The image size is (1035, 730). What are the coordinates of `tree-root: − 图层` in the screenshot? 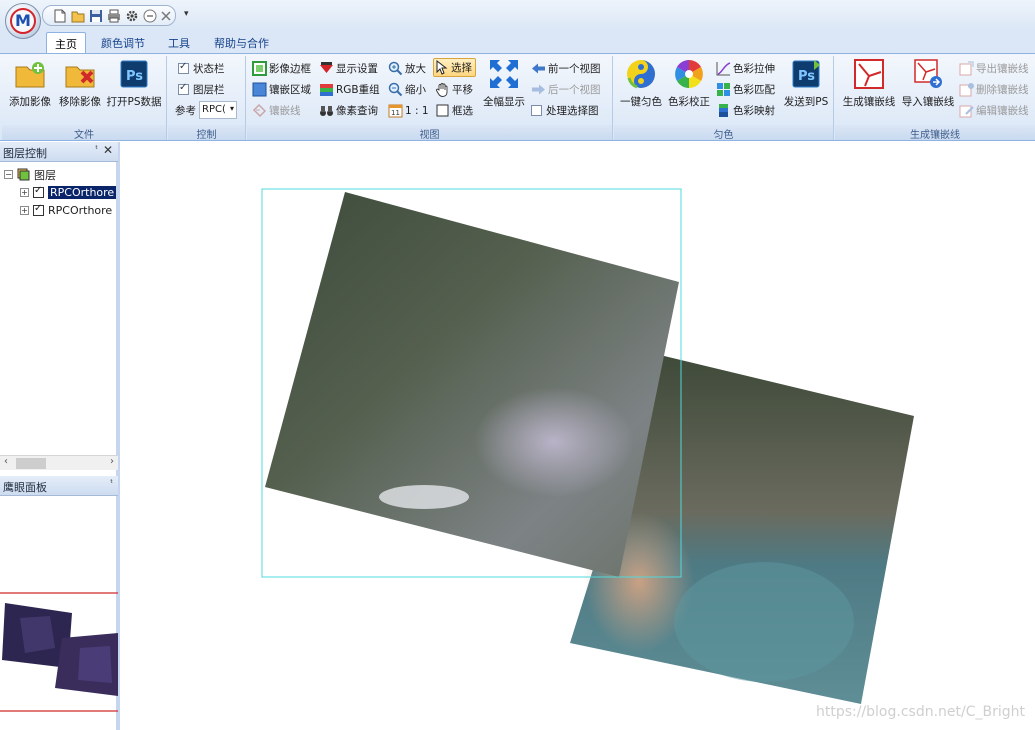 It's located at (30, 174).